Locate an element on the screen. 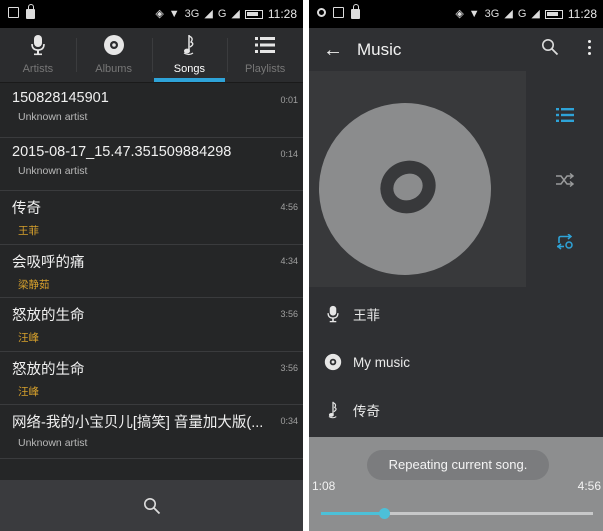 This screenshot has width=603, height=531. artist-name: 王菲 is located at coordinates (366, 315).